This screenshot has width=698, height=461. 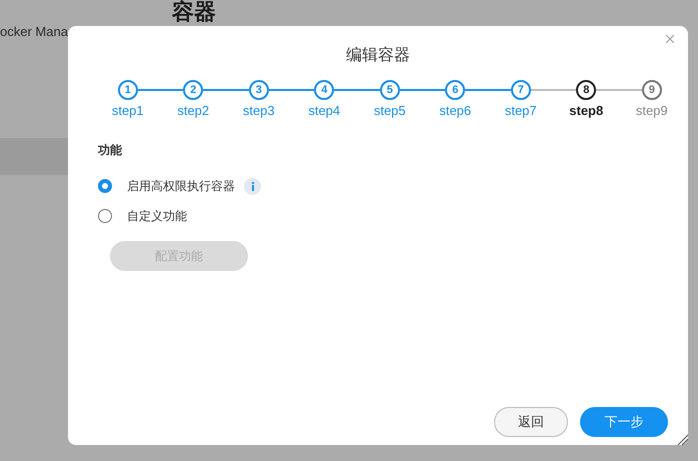 What do you see at coordinates (378, 55) in the screenshot?
I see `dialog-title: 编辑容器` at bounding box center [378, 55].